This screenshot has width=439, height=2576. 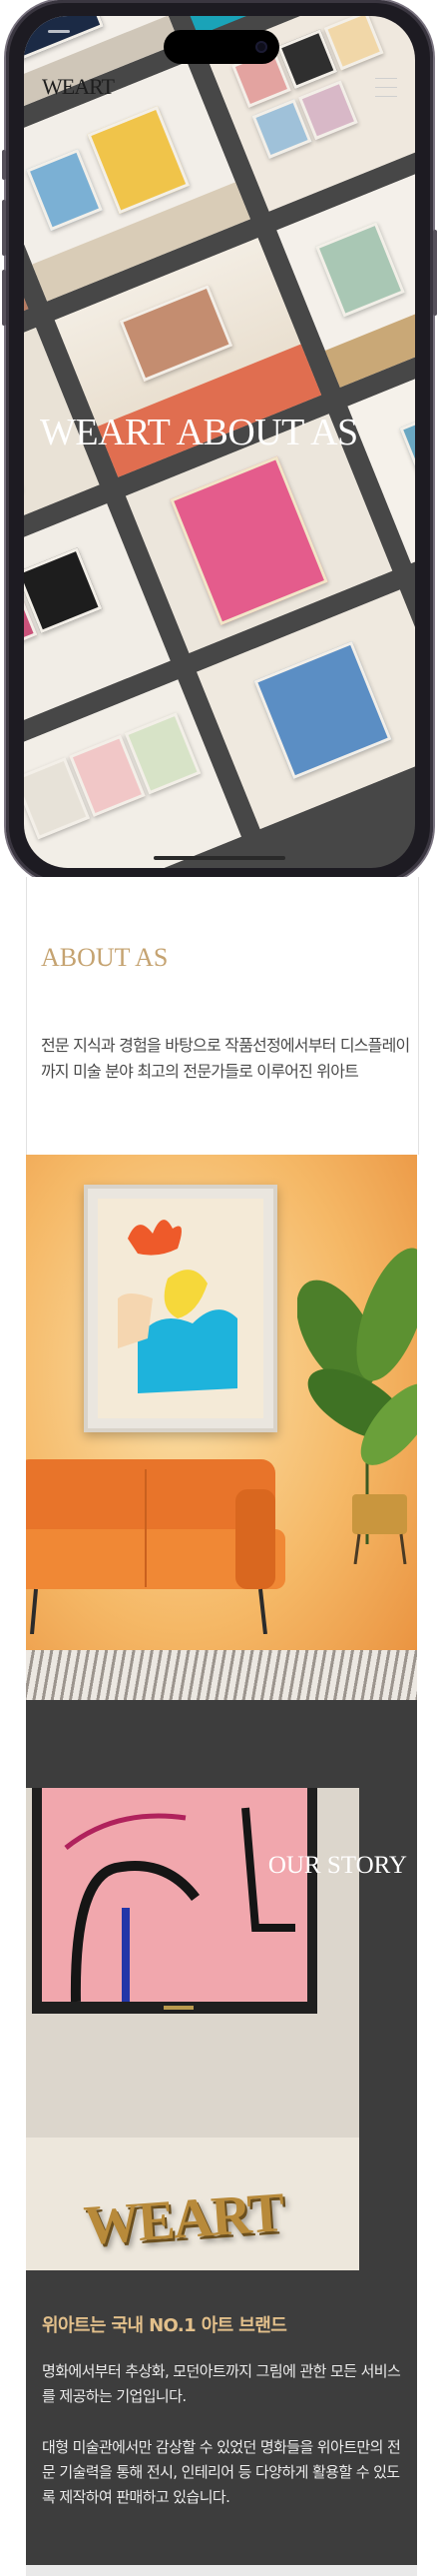 I want to click on home-indicator, so click(x=220, y=858).